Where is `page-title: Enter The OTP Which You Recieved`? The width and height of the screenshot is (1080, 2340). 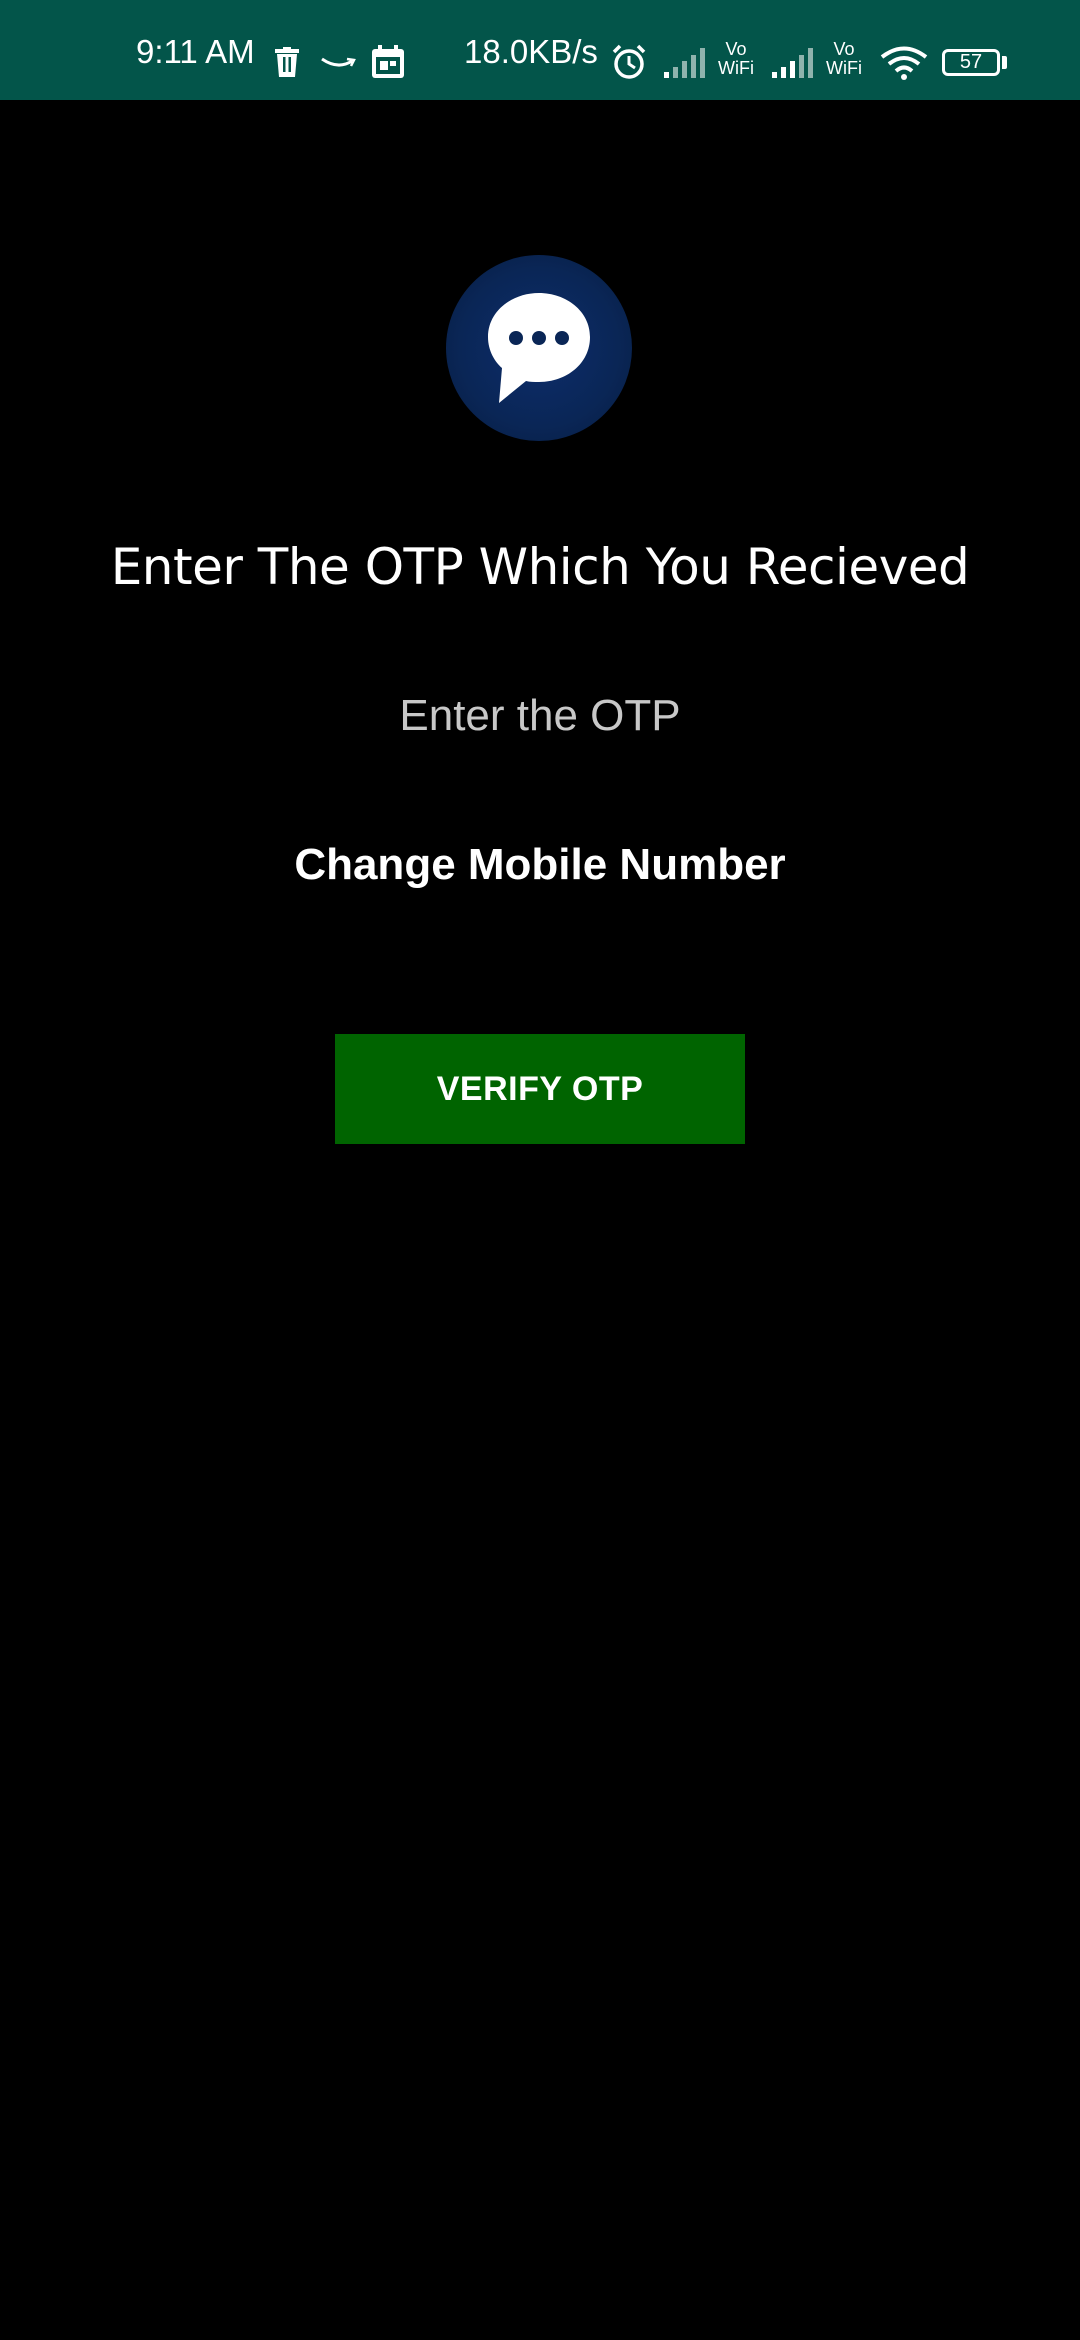
page-title: Enter The OTP Which You Recieved is located at coordinates (540, 567).